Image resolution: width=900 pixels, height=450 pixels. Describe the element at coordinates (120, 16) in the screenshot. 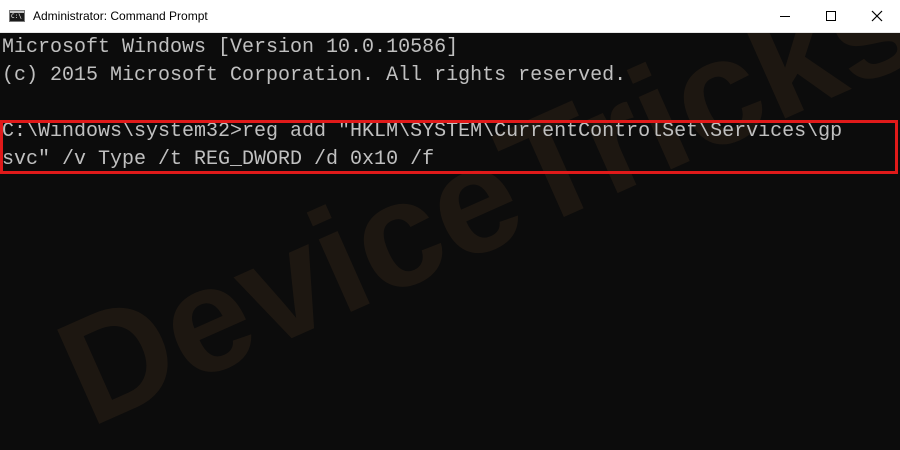

I see `window-title: Administrator: Command Prompt` at that location.